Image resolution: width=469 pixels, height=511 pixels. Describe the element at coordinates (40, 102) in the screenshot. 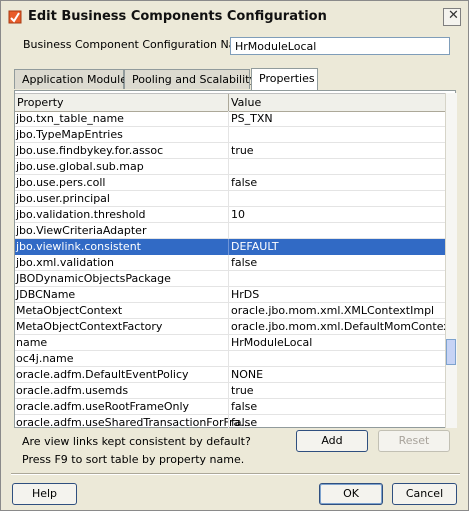

I see `column-header-property: Property` at that location.